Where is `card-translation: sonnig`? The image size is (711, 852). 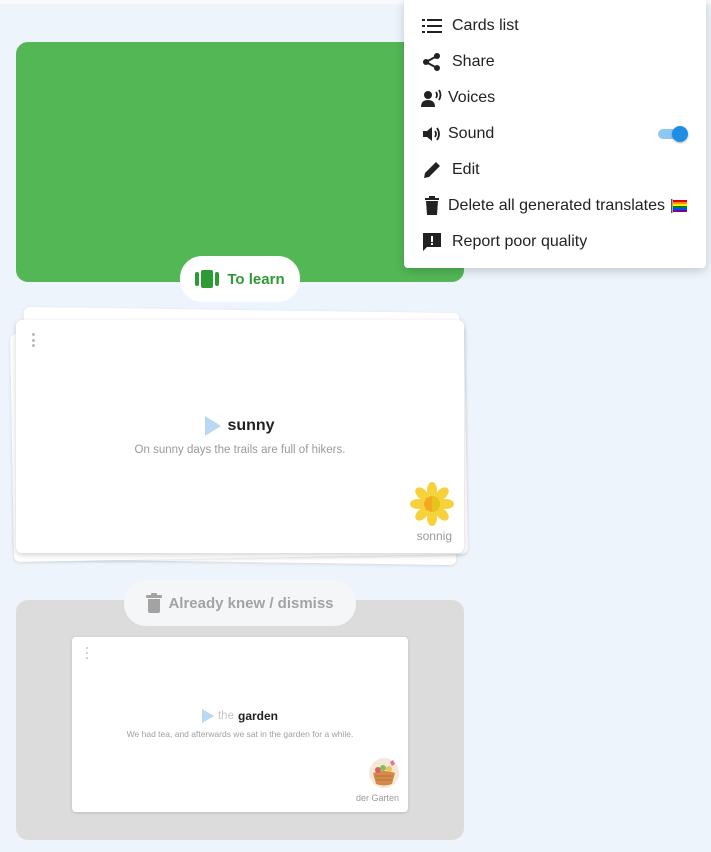
card-translation: sonnig is located at coordinates (434, 536).